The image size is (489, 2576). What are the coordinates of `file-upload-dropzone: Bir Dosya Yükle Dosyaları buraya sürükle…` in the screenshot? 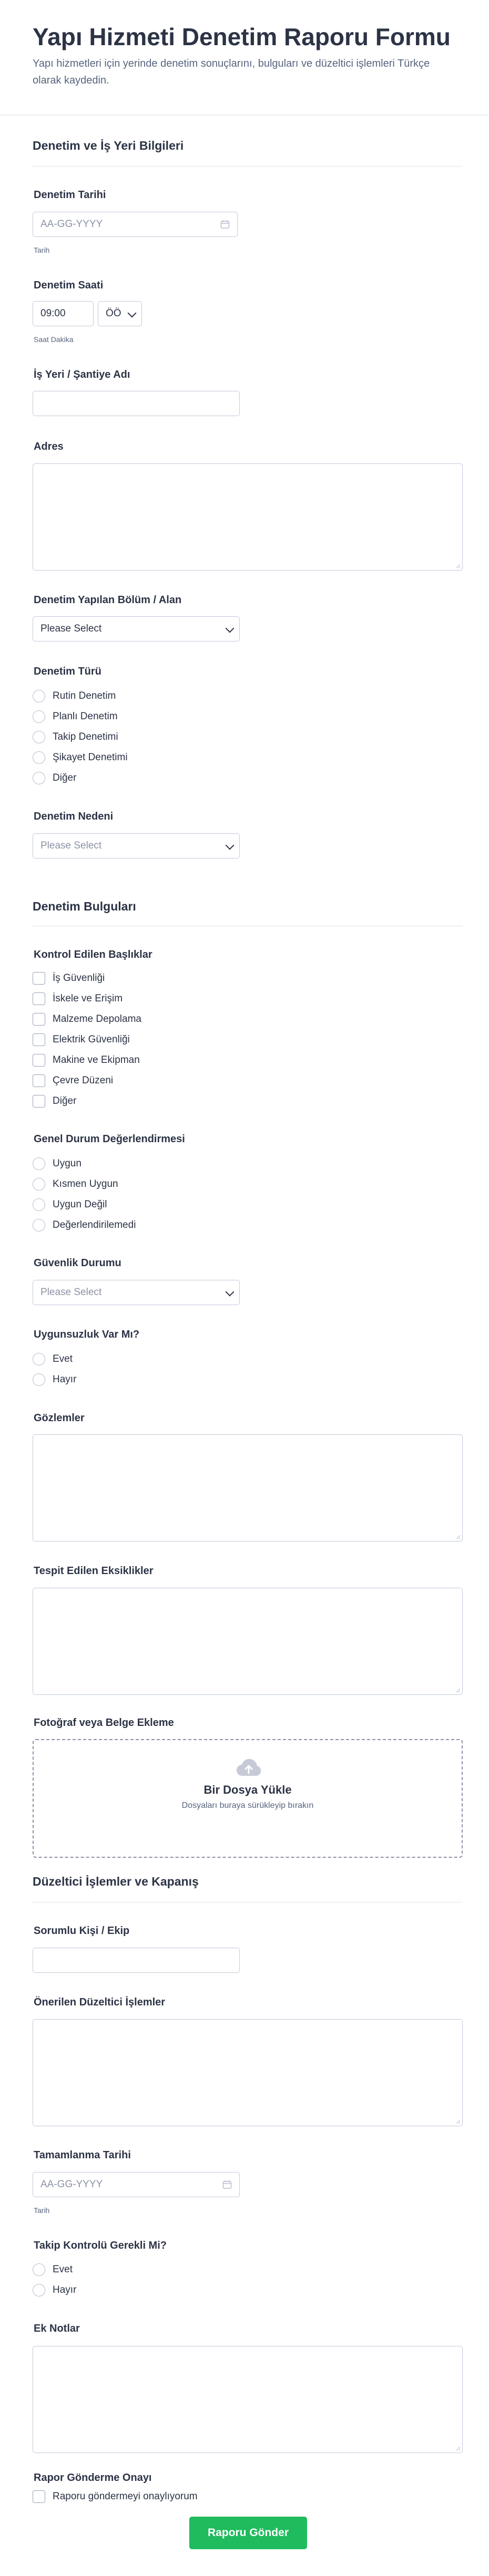 It's located at (248, 1798).